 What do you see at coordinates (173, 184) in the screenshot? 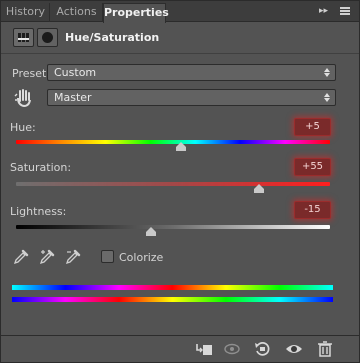
I see `saturation-slider-track` at bounding box center [173, 184].